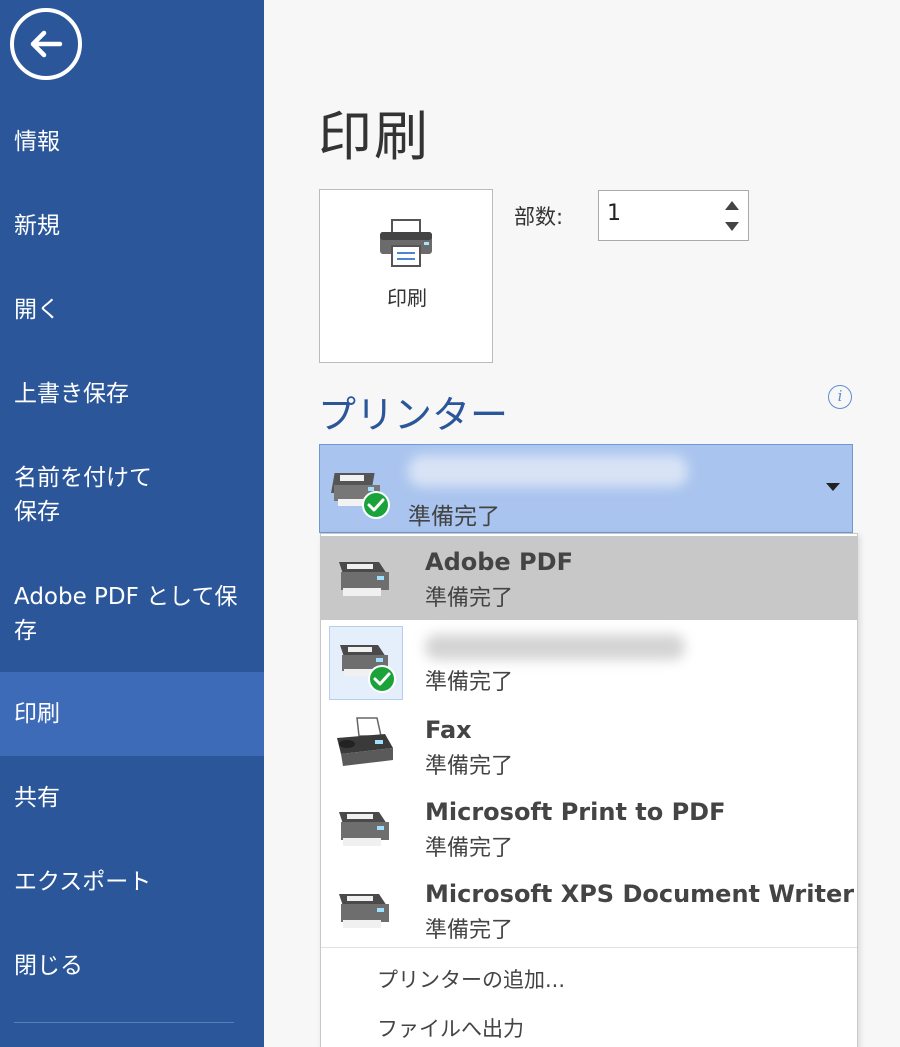  What do you see at coordinates (732, 205) in the screenshot?
I see `increment-arrow-icon` at bounding box center [732, 205].